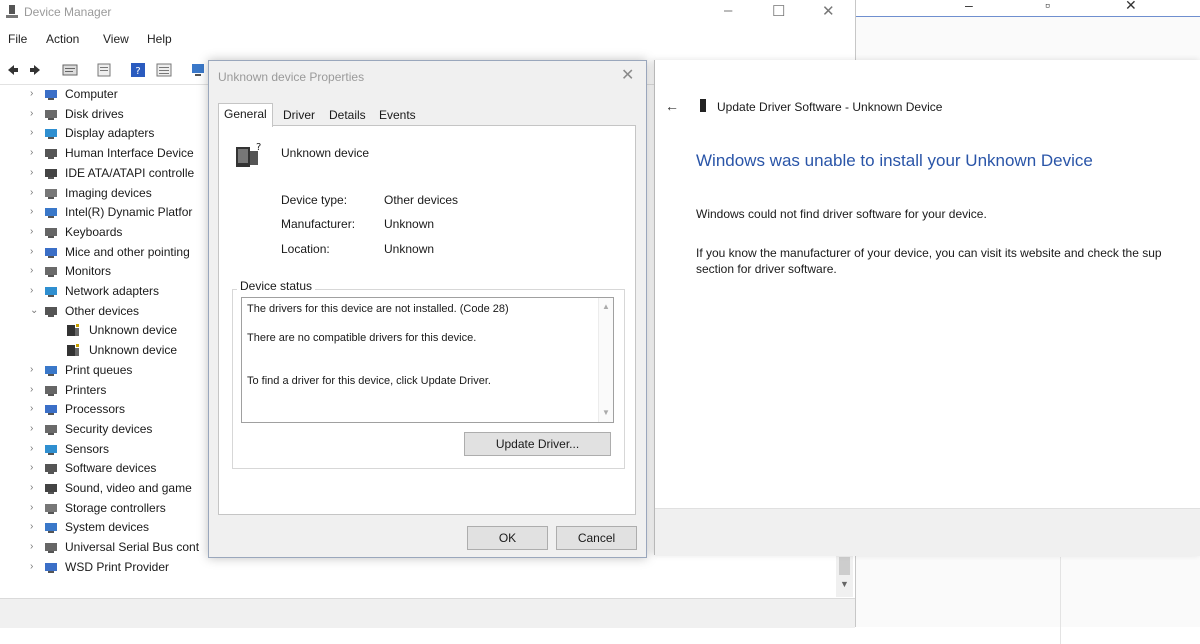 This screenshot has height=644, width=1200. Describe the element at coordinates (409, 249) in the screenshot. I see `location-value: Unknown` at that location.